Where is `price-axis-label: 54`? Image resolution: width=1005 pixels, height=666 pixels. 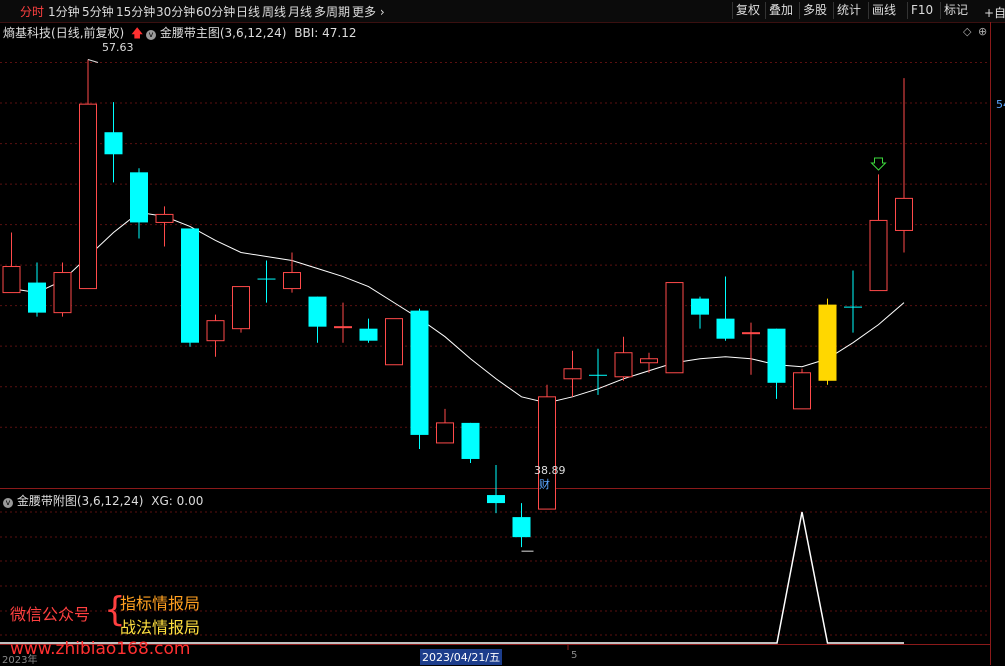
price-axis-label: 54 is located at coordinates (1000, 104).